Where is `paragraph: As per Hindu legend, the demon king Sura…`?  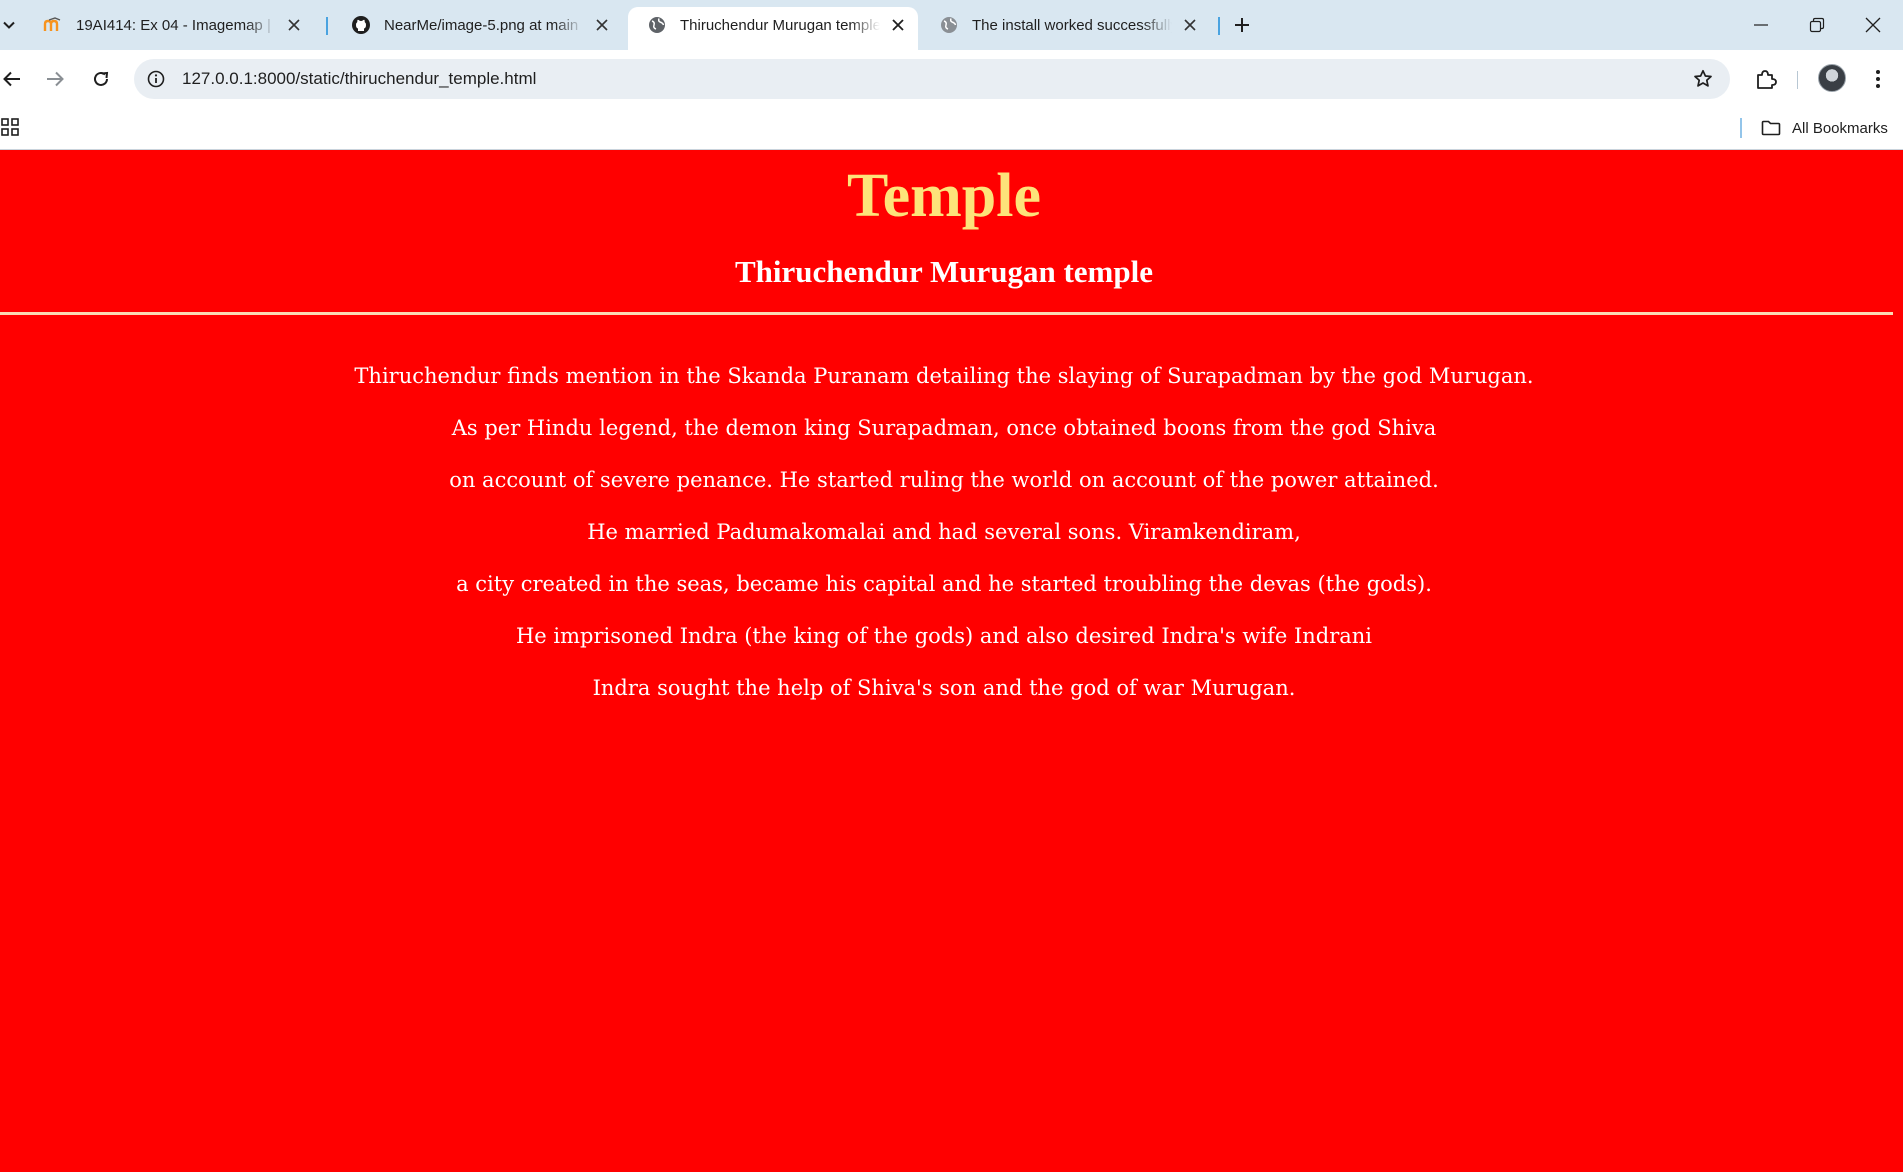 paragraph: As per Hindu legend, the demon king Sura… is located at coordinates (944, 428).